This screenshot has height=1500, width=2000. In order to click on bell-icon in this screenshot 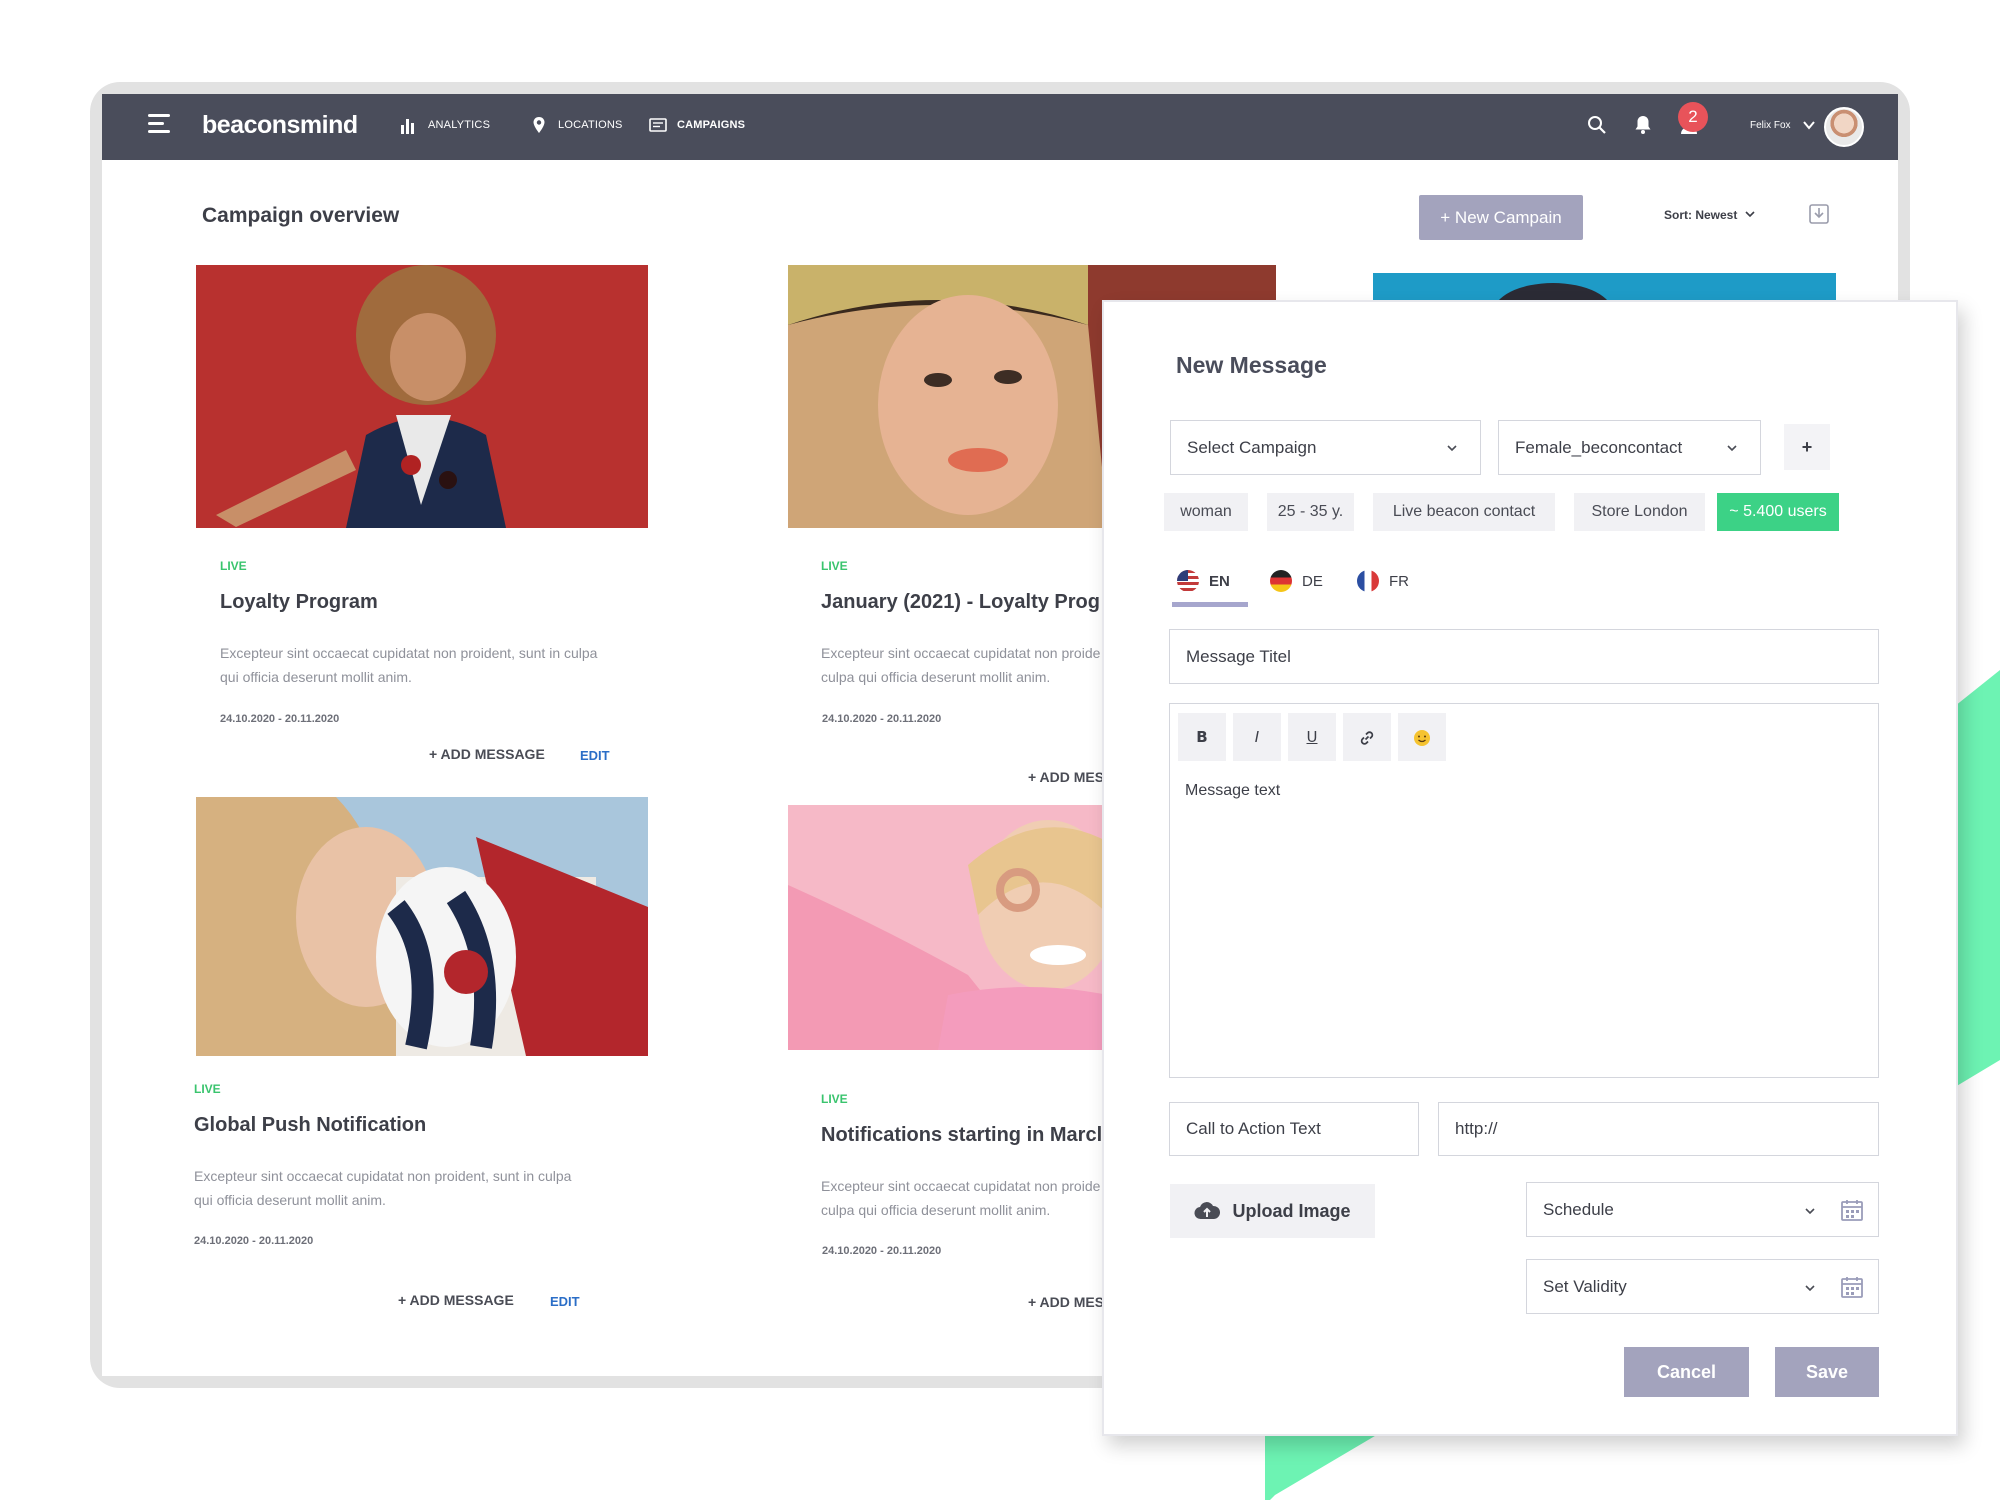, I will do `click(1643, 125)`.